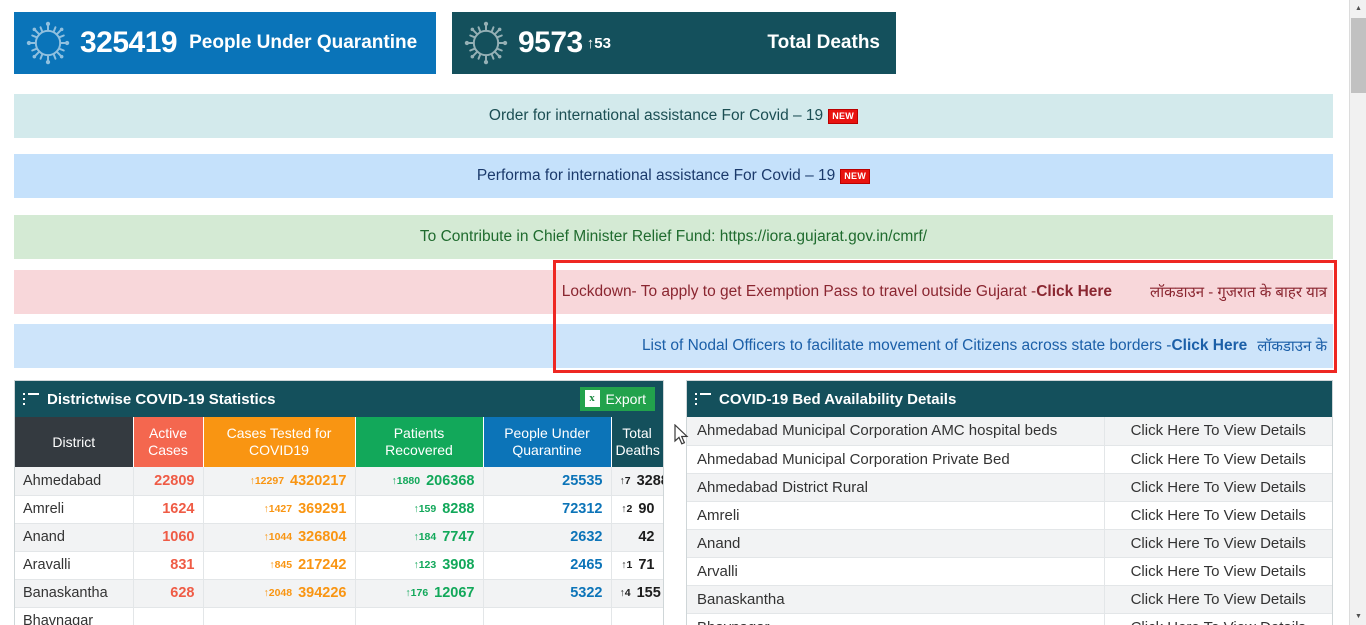 The image size is (1366, 625). What do you see at coordinates (1238, 292) in the screenshot?
I see `notice-lockdown-hindi: लॉकडाउन - गुजरात के बाहर यात्र` at bounding box center [1238, 292].